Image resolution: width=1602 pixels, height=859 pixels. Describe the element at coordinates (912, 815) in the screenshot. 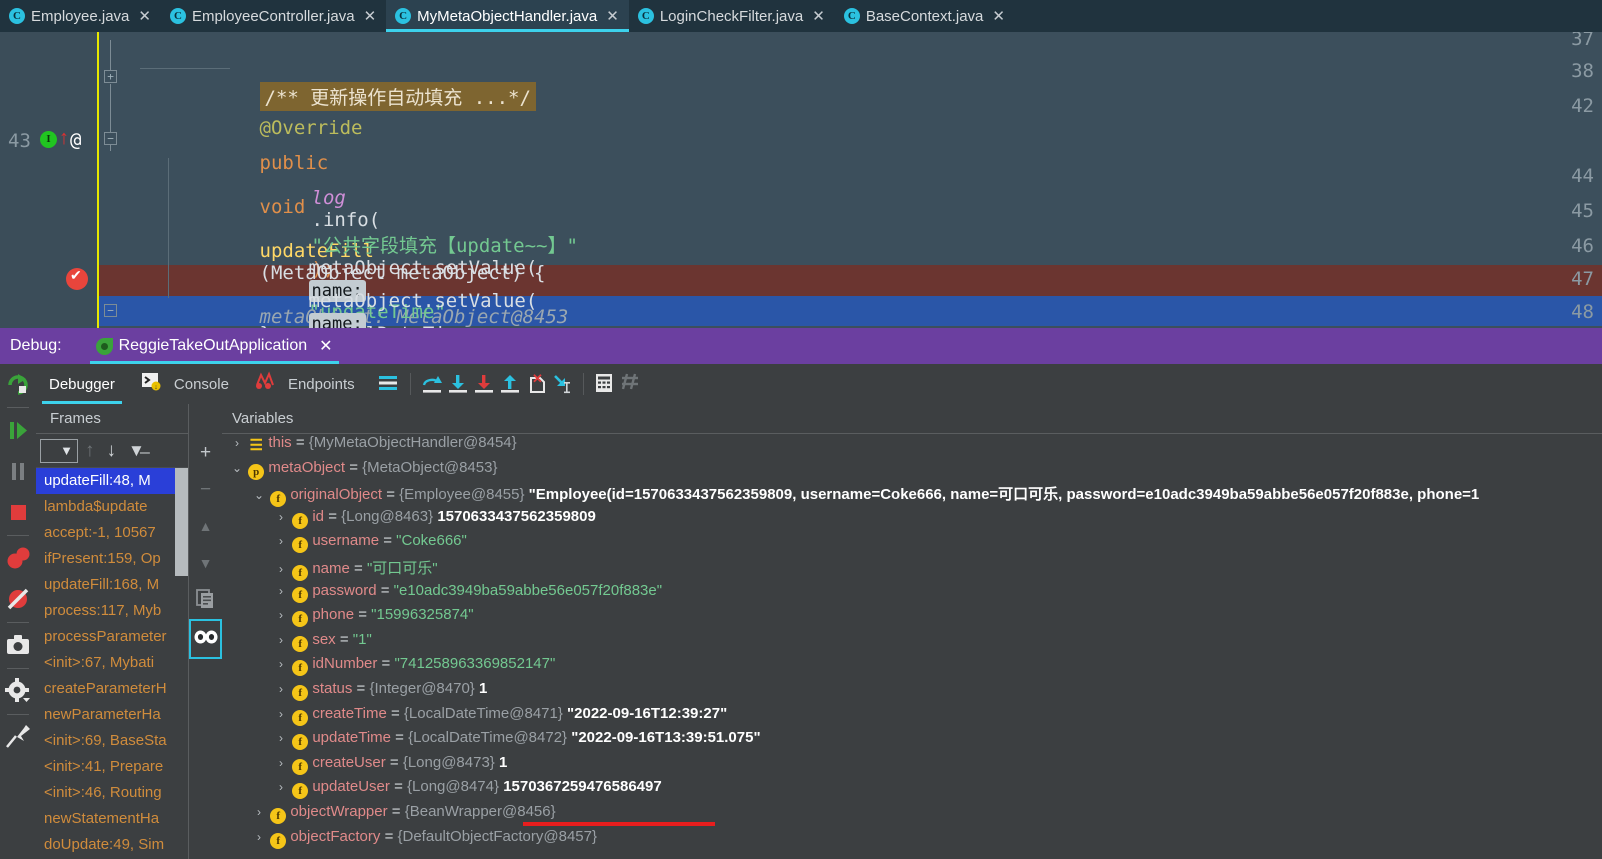

I see `variable-row-objectwrapper: › f objectWrapper = {BeanWrapper@8456}` at that location.